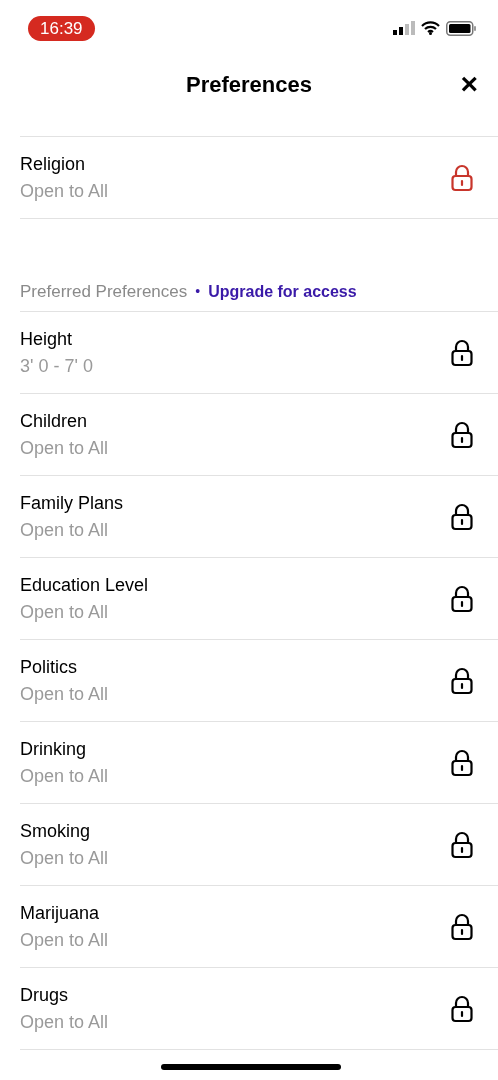  What do you see at coordinates (104, 291) in the screenshot?
I see `section-title: Preferred Preferences` at bounding box center [104, 291].